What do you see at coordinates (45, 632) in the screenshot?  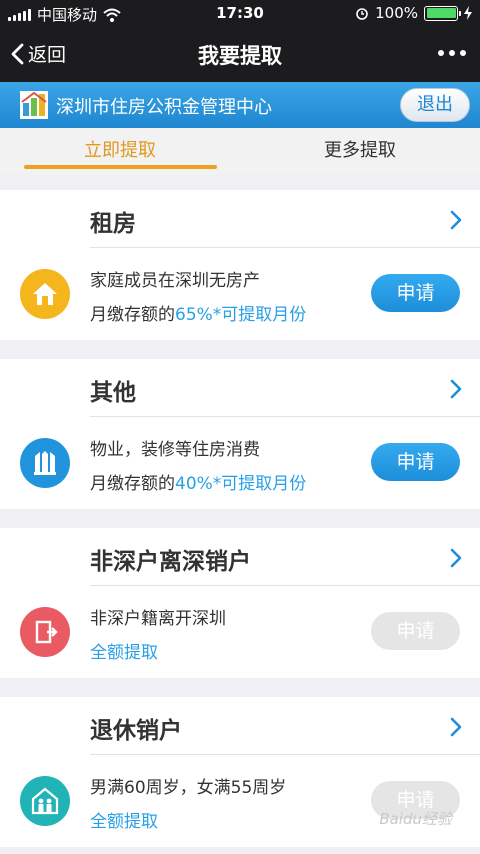 I see `exit-door-icon` at bounding box center [45, 632].